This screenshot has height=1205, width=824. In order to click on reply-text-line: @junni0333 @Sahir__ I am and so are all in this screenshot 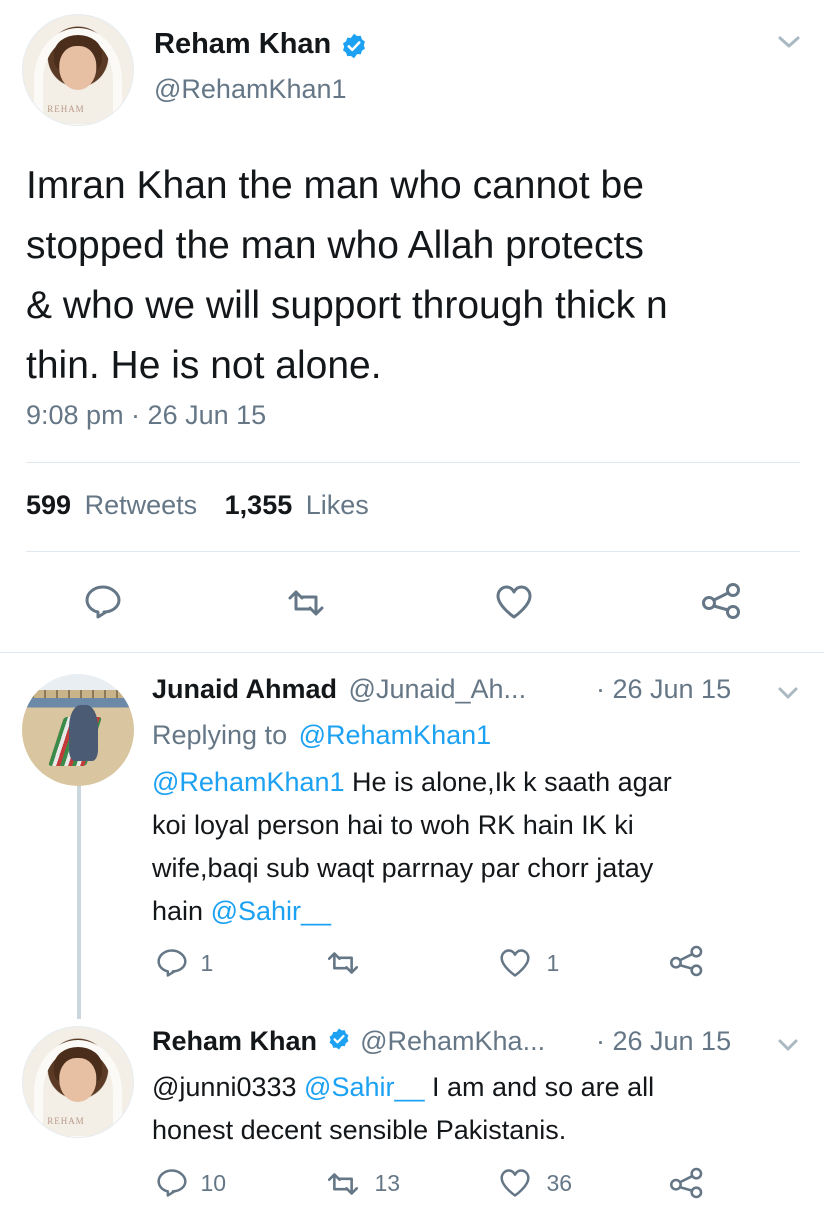, I will do `click(403, 1087)`.